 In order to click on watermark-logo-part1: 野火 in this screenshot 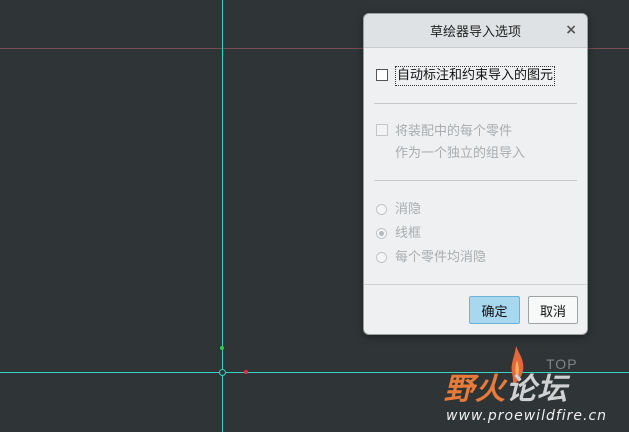, I will do `click(475, 389)`.